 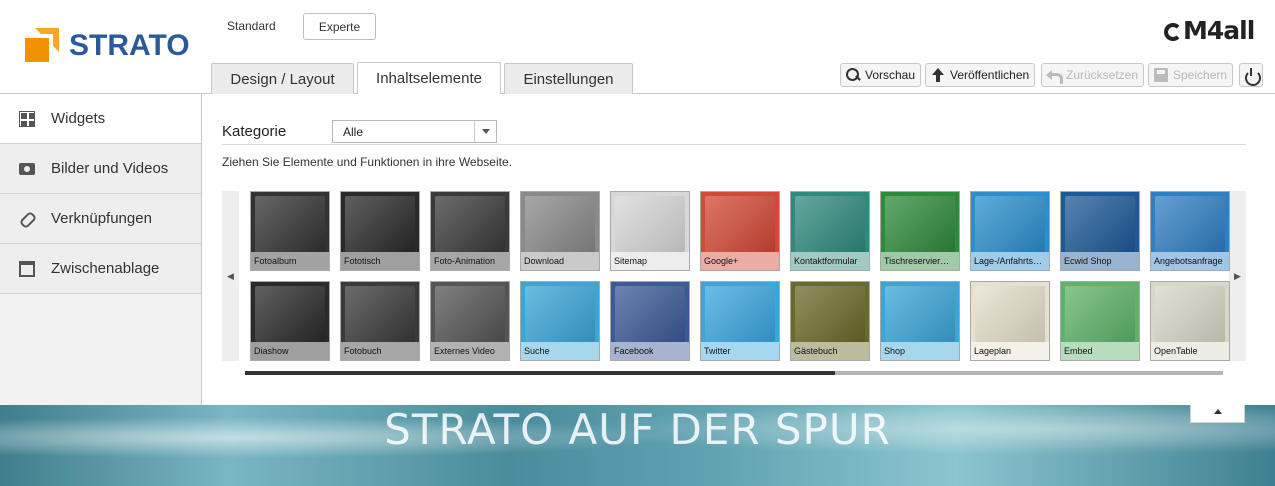 I want to click on widget-tile-label: Suche, so click(x=560, y=351).